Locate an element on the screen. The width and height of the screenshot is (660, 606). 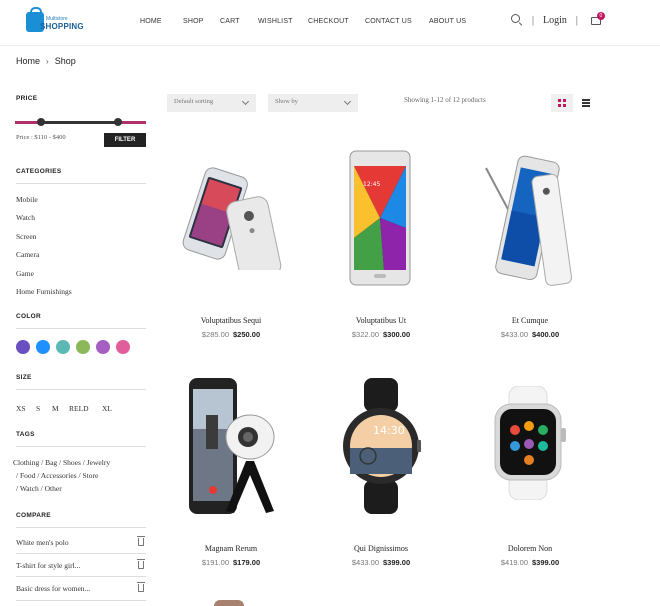
nav-home: HOME is located at coordinates (161, 21).